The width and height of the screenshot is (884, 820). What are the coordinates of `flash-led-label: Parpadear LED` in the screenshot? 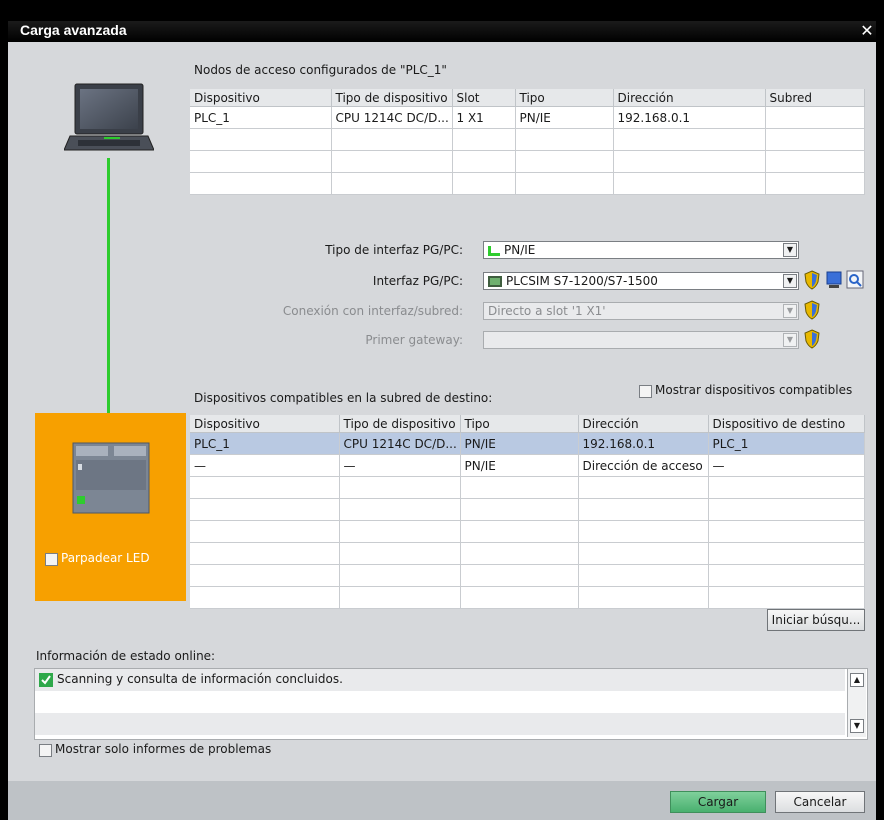 It's located at (105, 558).